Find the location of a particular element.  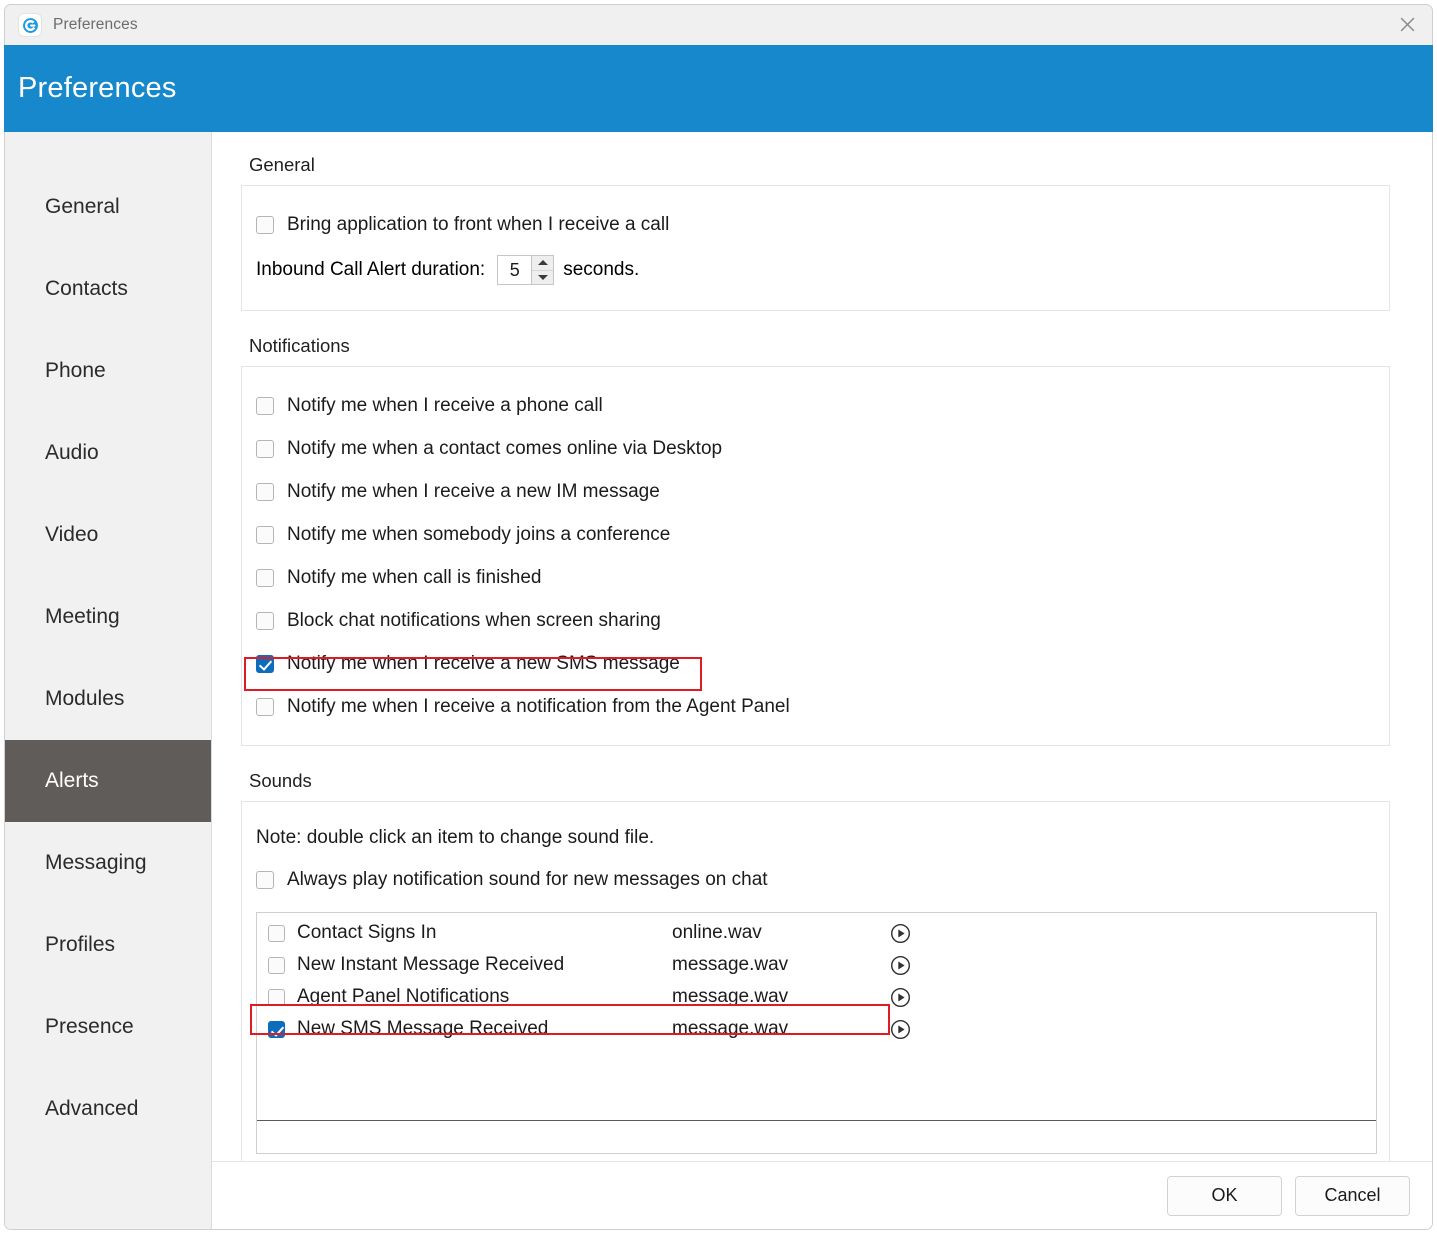

title-bar: Preferences is located at coordinates (718, 24).